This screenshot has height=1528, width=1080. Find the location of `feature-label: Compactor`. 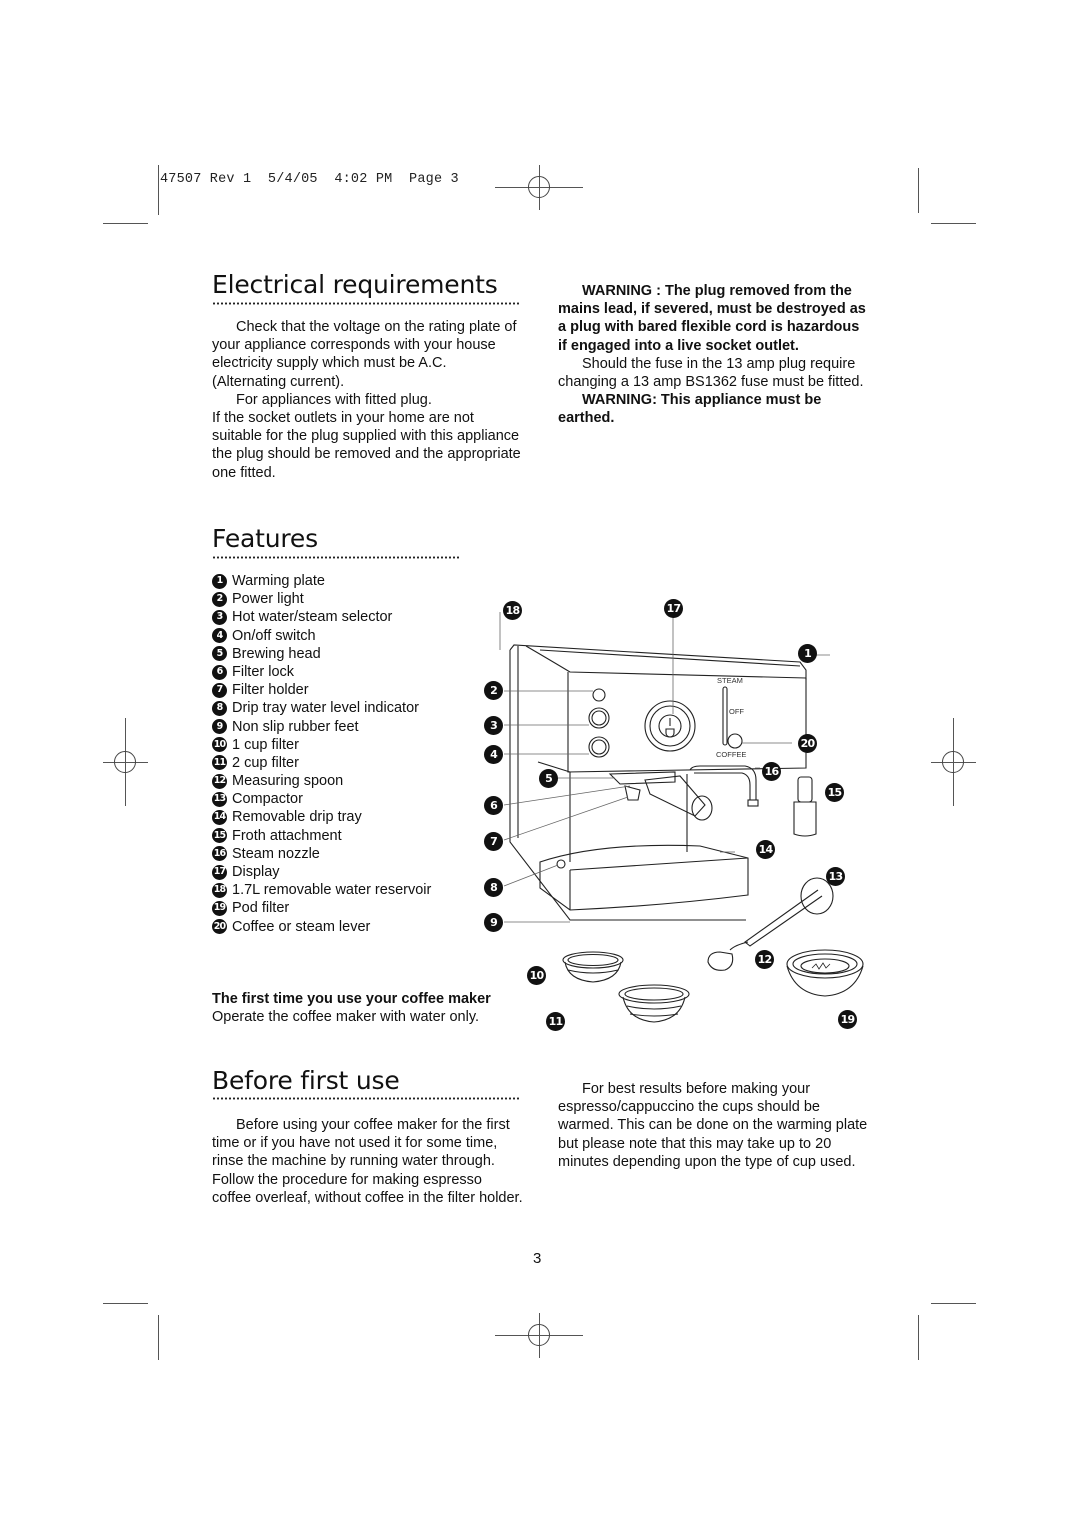

feature-label: Compactor is located at coordinates (267, 799).